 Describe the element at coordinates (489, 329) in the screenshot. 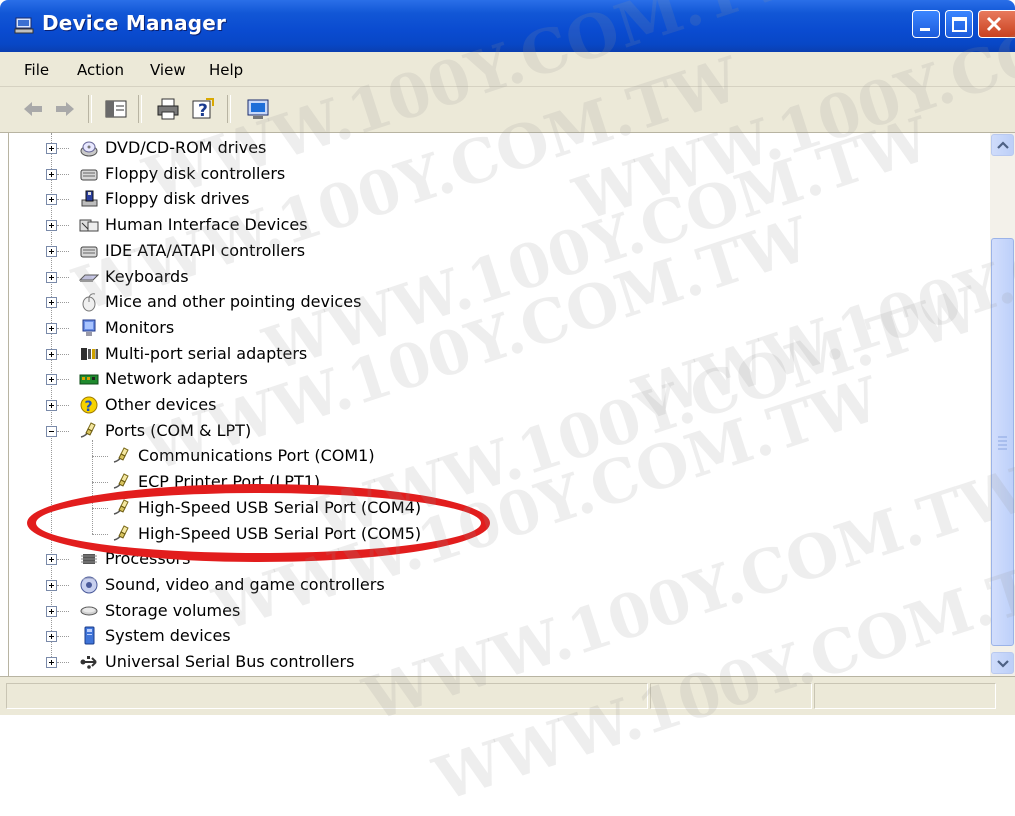

I see `tree-category-item: Monitors` at that location.